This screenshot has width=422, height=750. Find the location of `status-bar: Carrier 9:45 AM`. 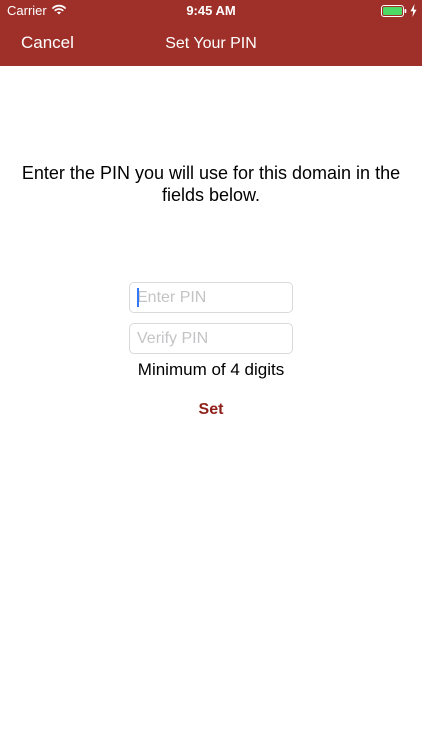

status-bar: Carrier 9:45 AM is located at coordinates (211, 11).